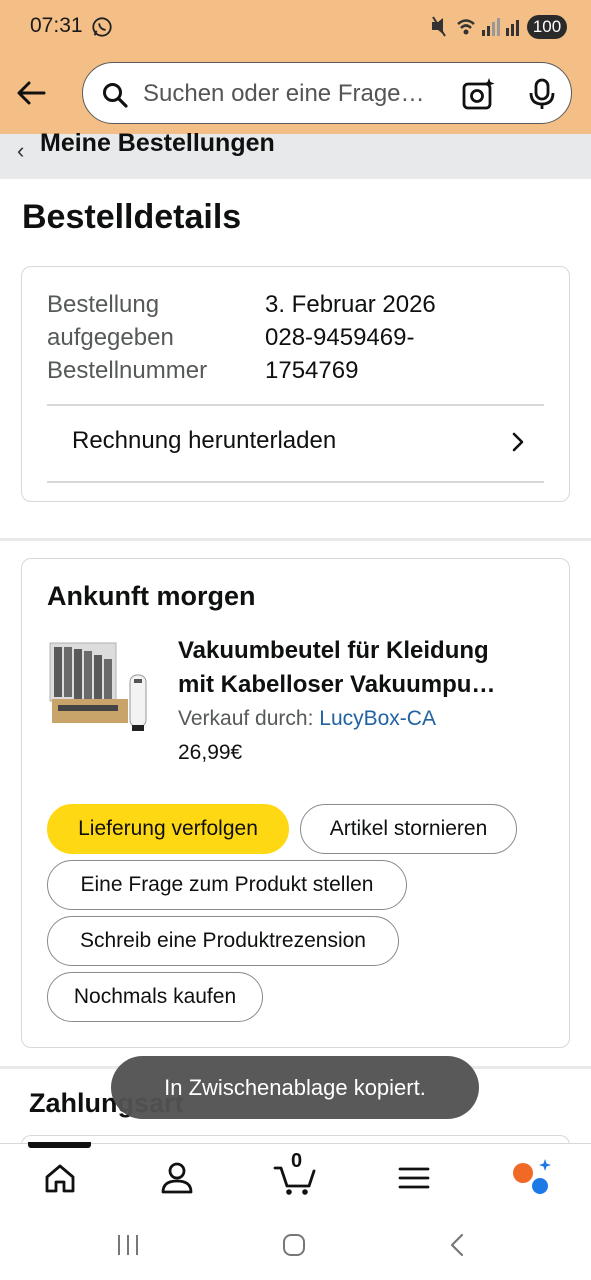 Image resolution: width=591 pixels, height=1280 pixels. What do you see at coordinates (377, 718) in the screenshot?
I see `seller-link: LucyBox-CA` at bounding box center [377, 718].